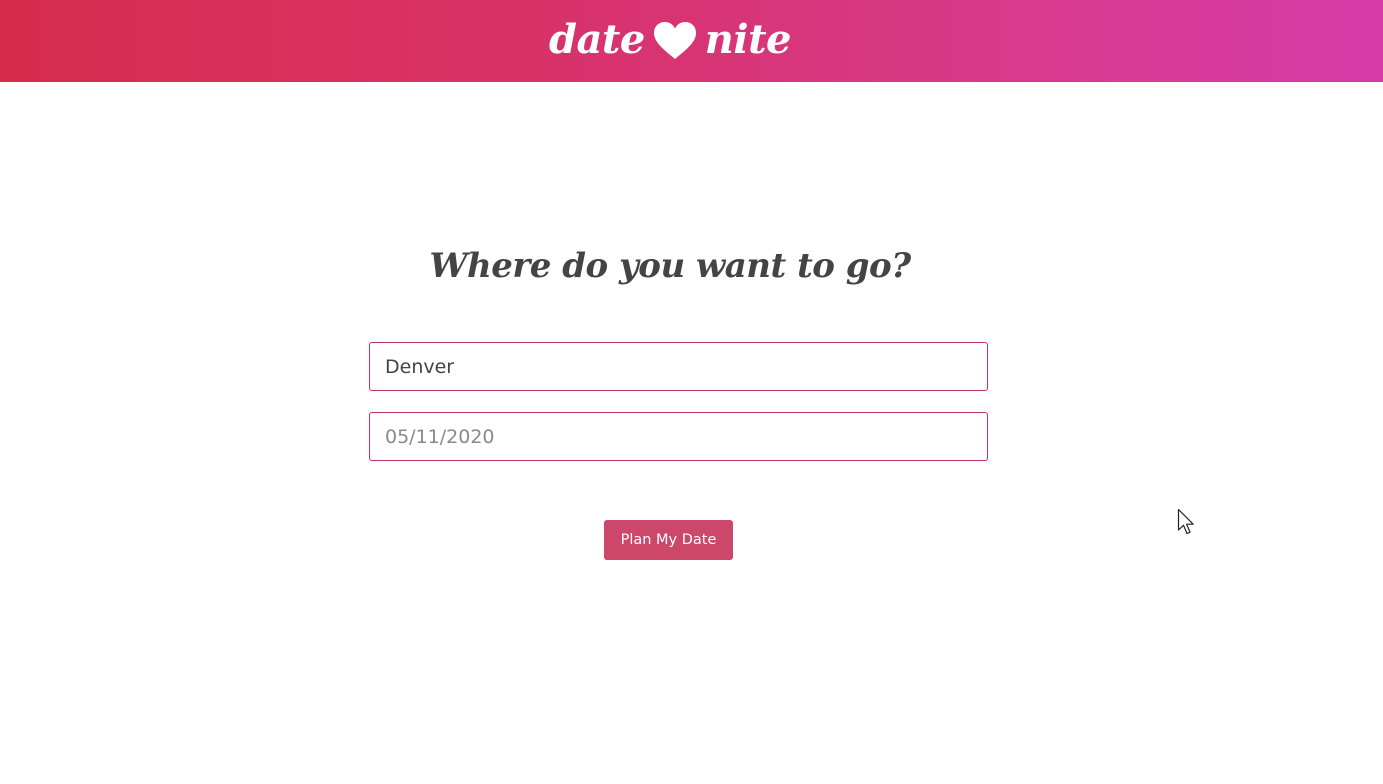 The height and width of the screenshot is (784, 1383). I want to click on plan-my-date-button: Plan My Date, so click(668, 540).